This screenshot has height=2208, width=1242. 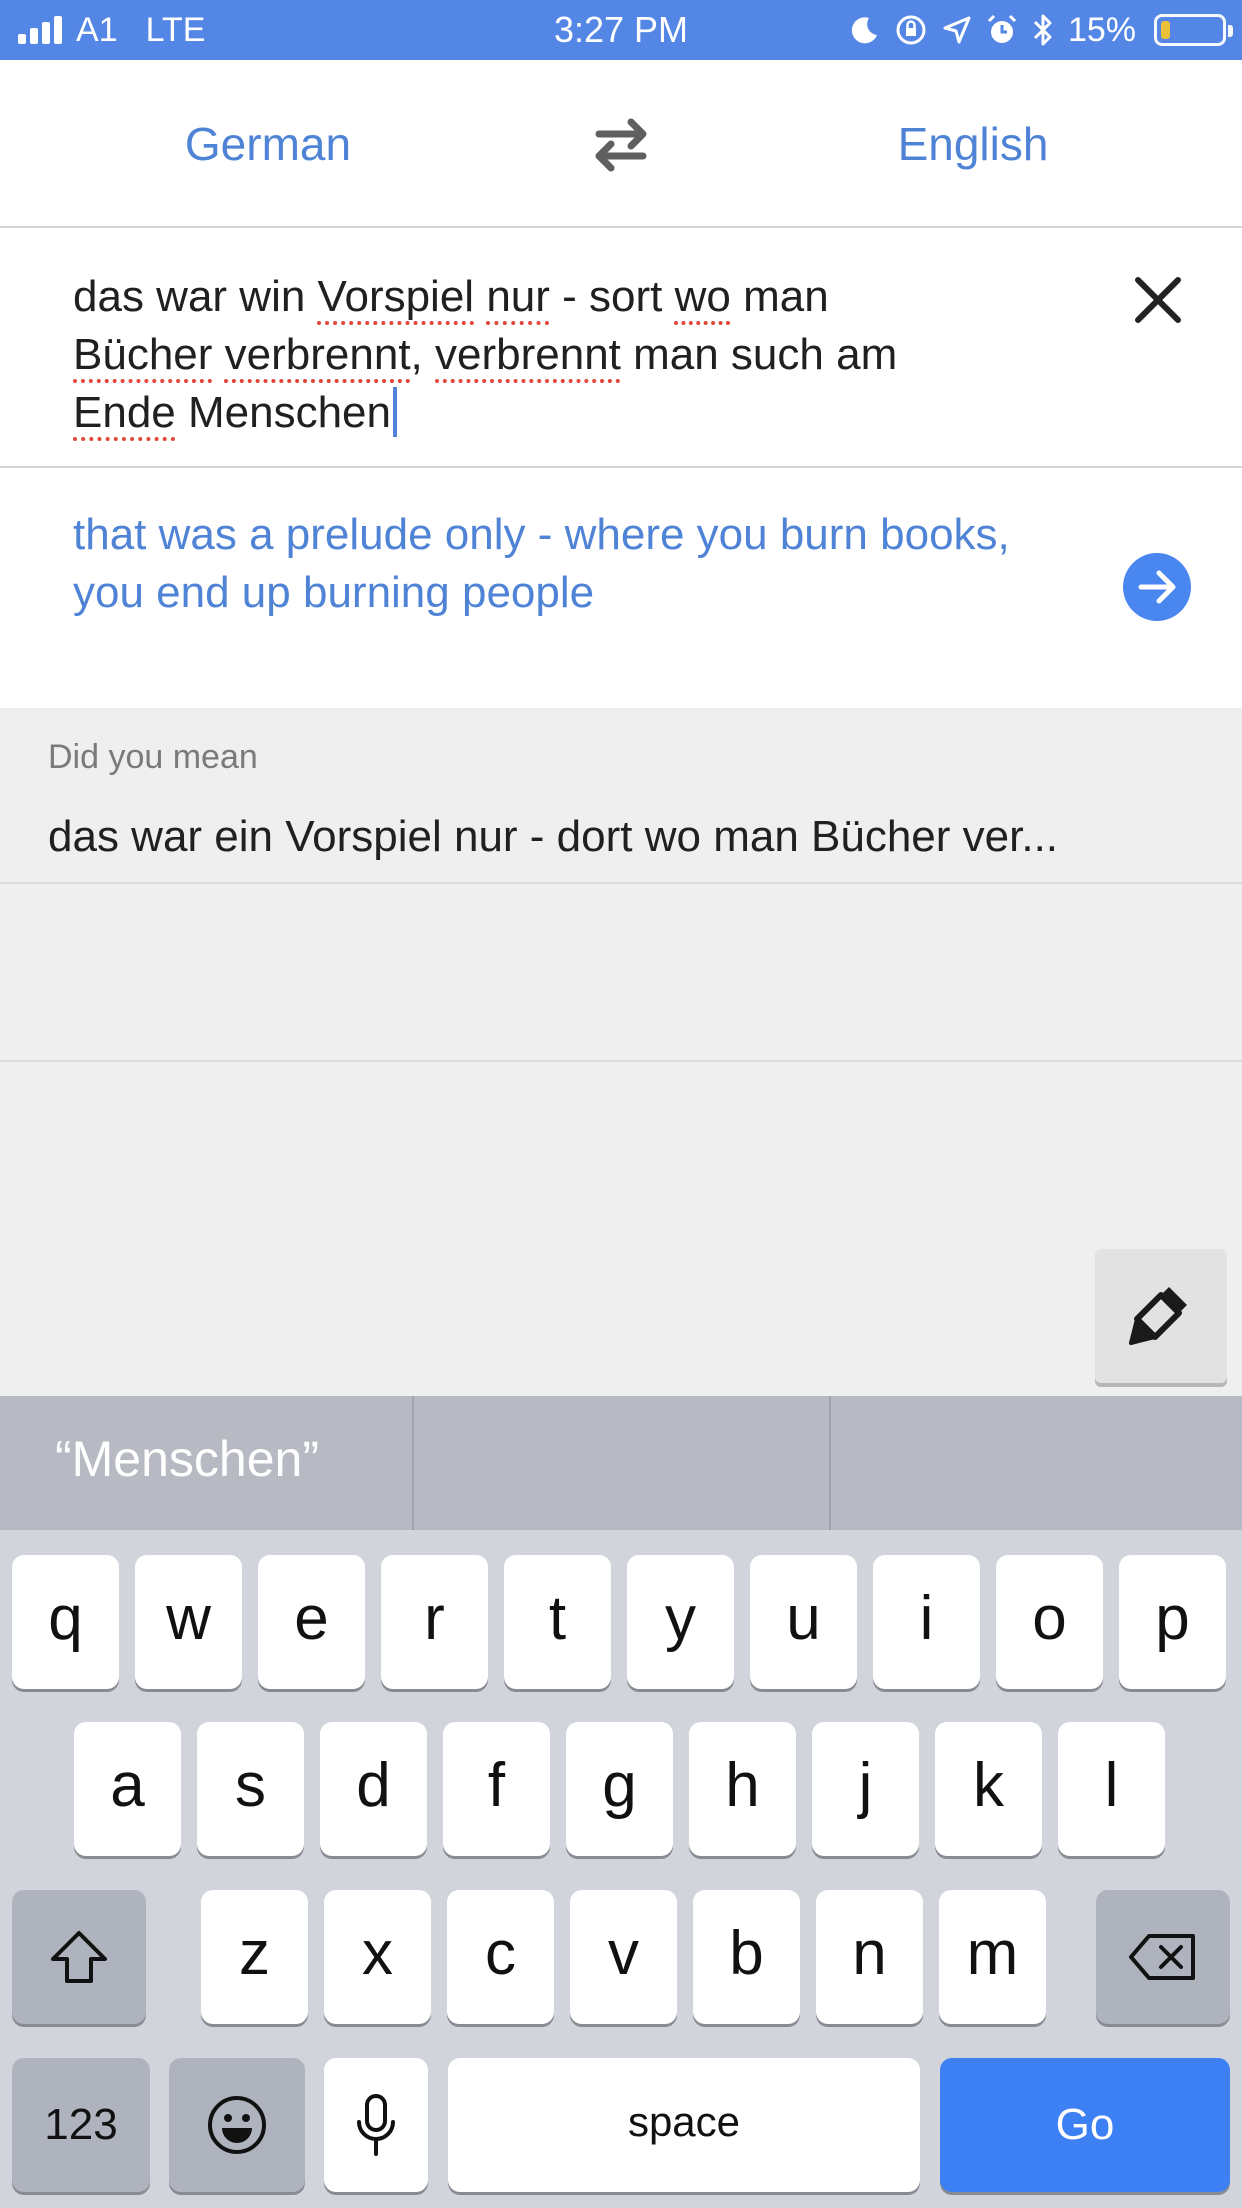 What do you see at coordinates (283, 412) in the screenshot?
I see `input-segment: Menschen` at bounding box center [283, 412].